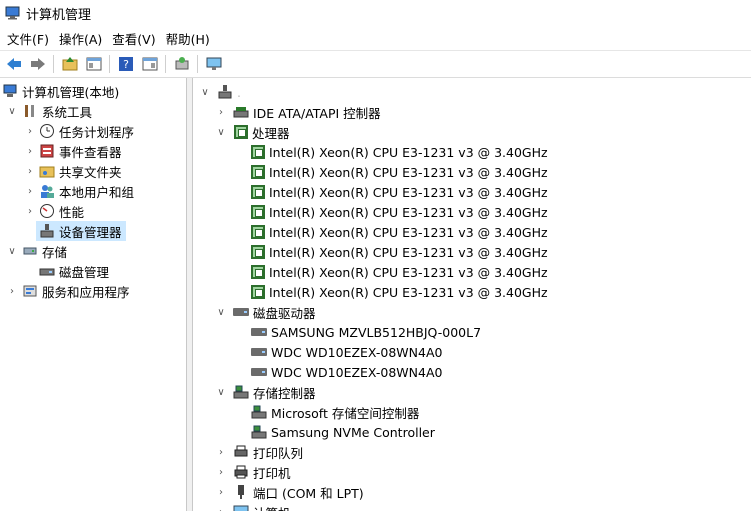 The width and height of the screenshot is (751, 511). I want to click on export-icon, so click(182, 63).